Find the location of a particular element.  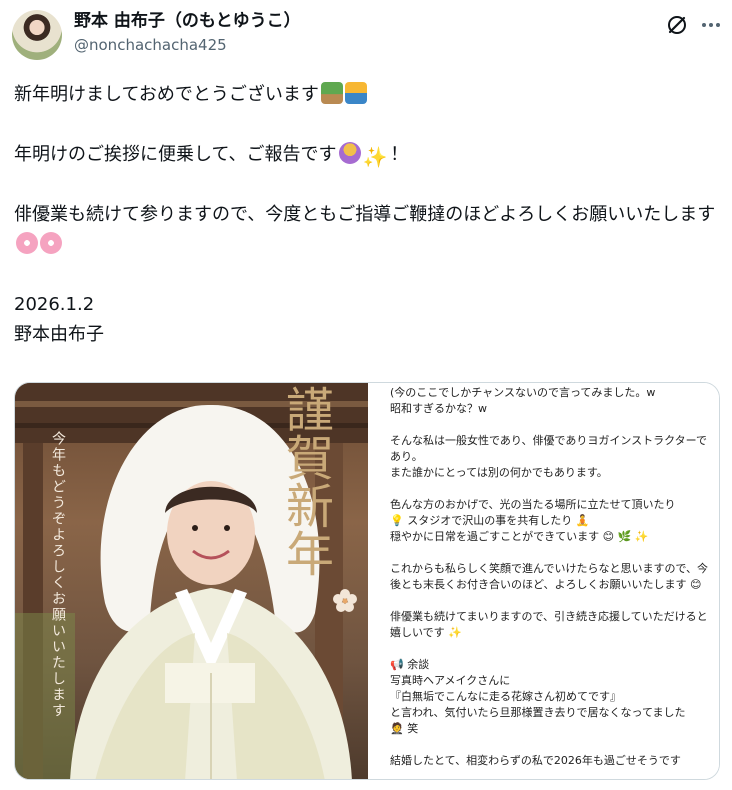

kadomatsu-emoji-icon is located at coordinates (331, 93).